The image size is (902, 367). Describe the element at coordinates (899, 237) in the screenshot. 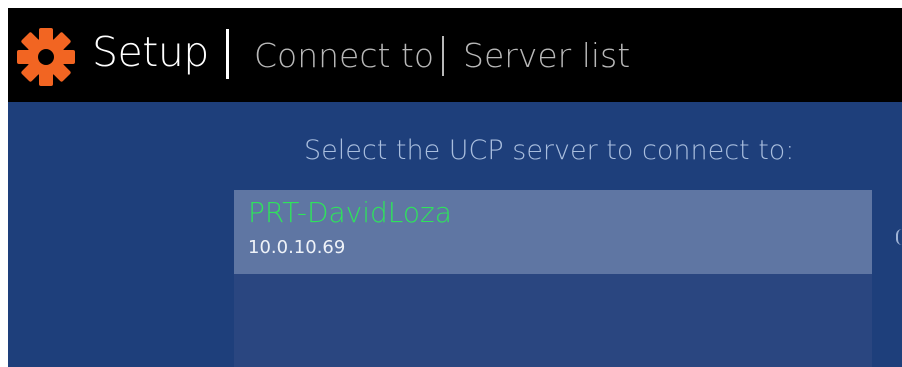

I see `next-arrow-icon` at that location.